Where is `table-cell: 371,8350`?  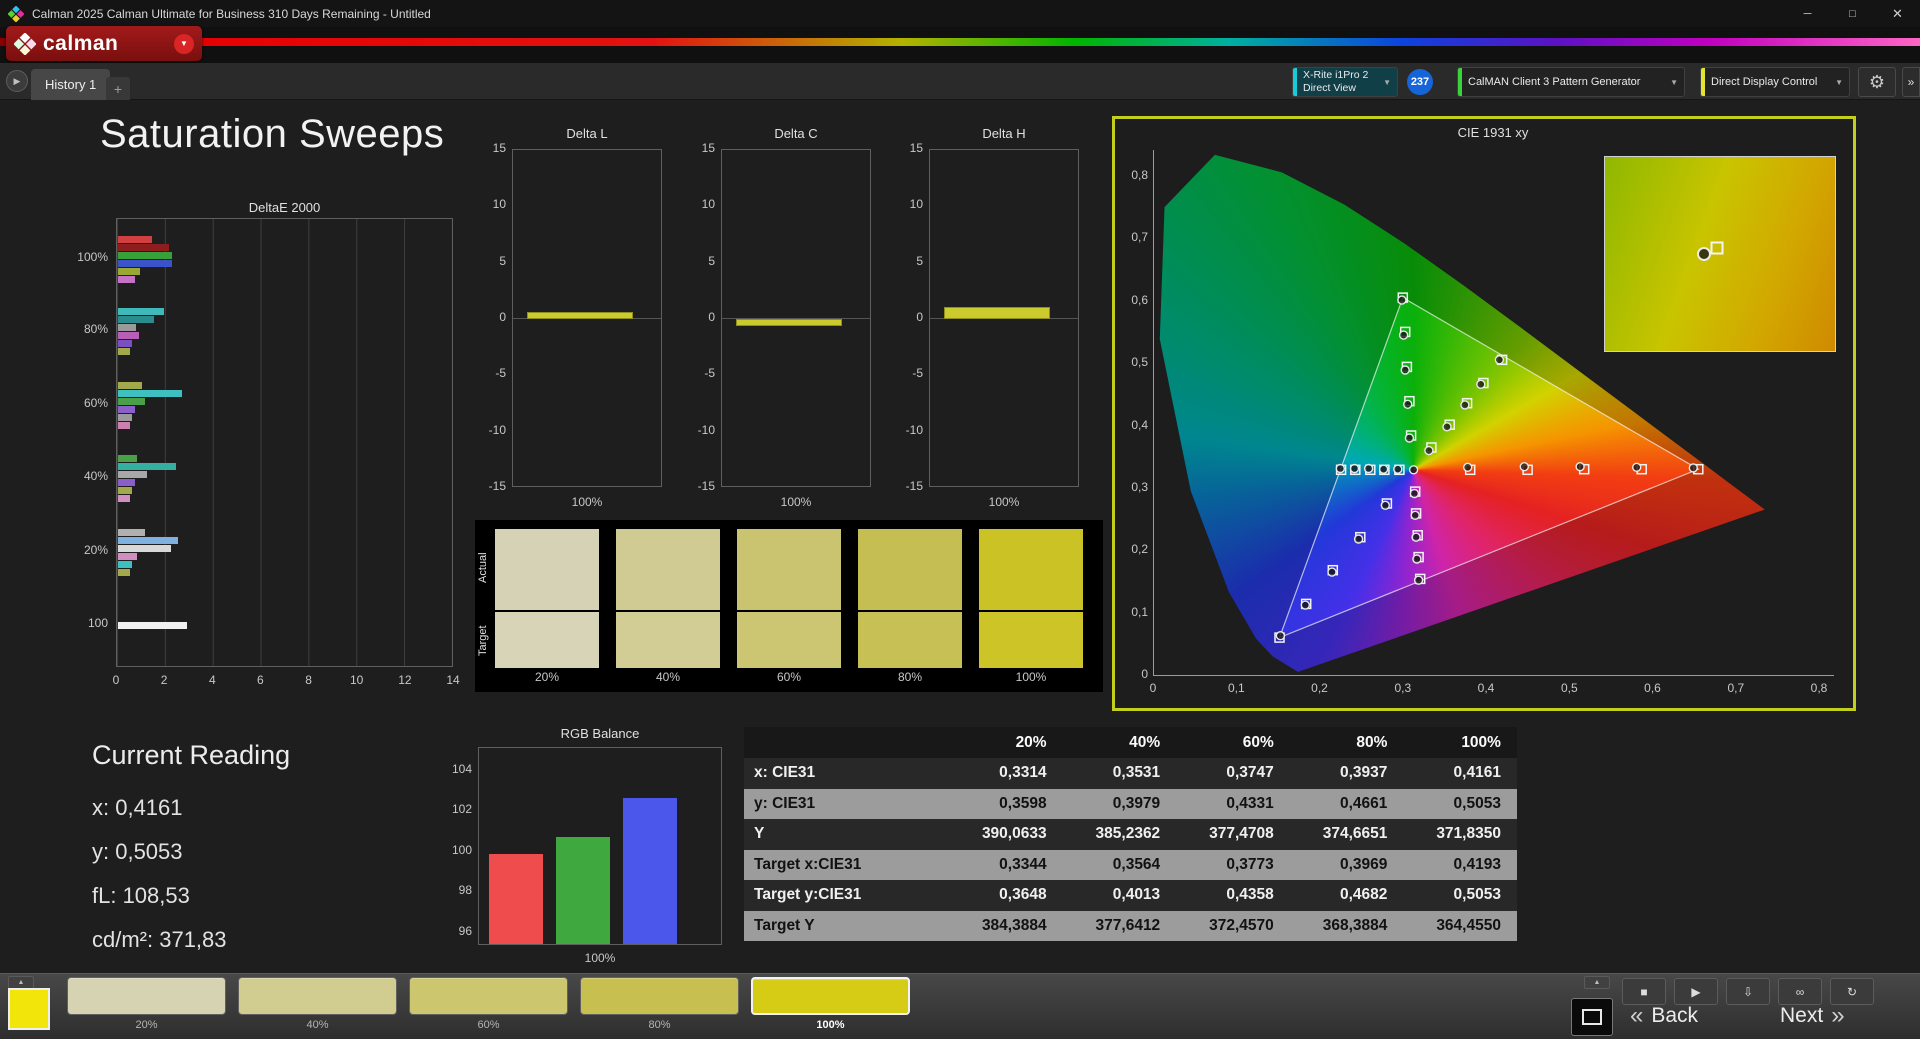
table-cell: 371,8350 is located at coordinates (1468, 834).